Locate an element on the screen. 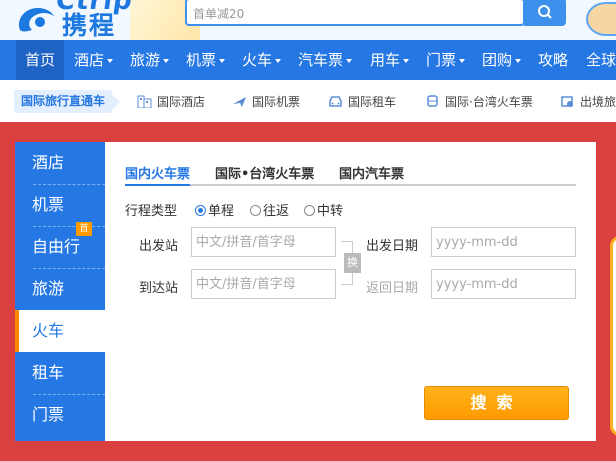 The width and height of the screenshot is (616, 461). from-station-label: 出发站 is located at coordinates (159, 246).